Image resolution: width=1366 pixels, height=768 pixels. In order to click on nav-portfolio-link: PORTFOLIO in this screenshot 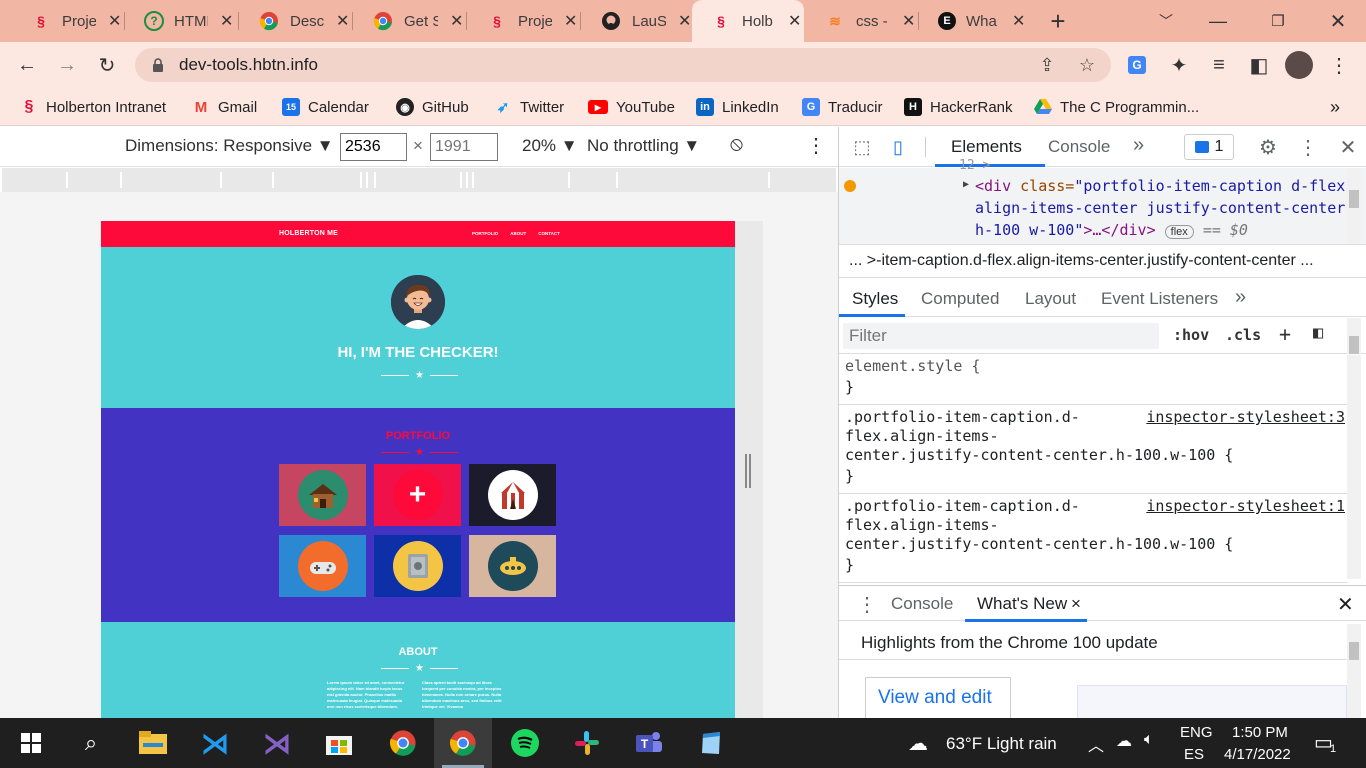, I will do `click(485, 233)`.